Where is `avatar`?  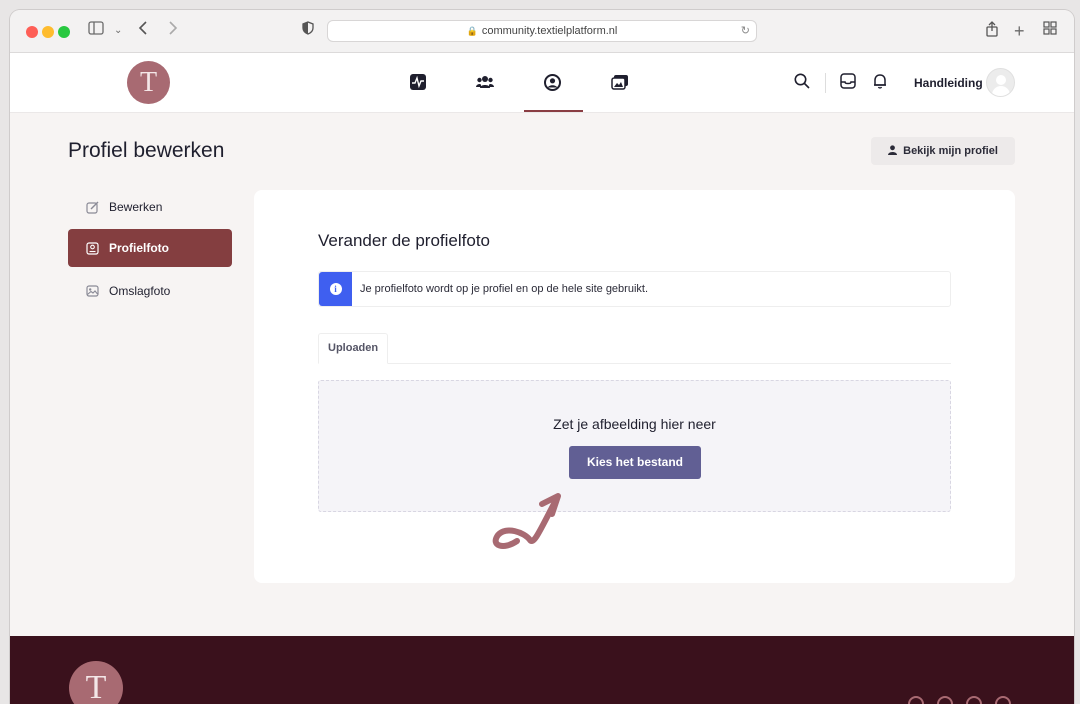
avatar is located at coordinates (1000, 82).